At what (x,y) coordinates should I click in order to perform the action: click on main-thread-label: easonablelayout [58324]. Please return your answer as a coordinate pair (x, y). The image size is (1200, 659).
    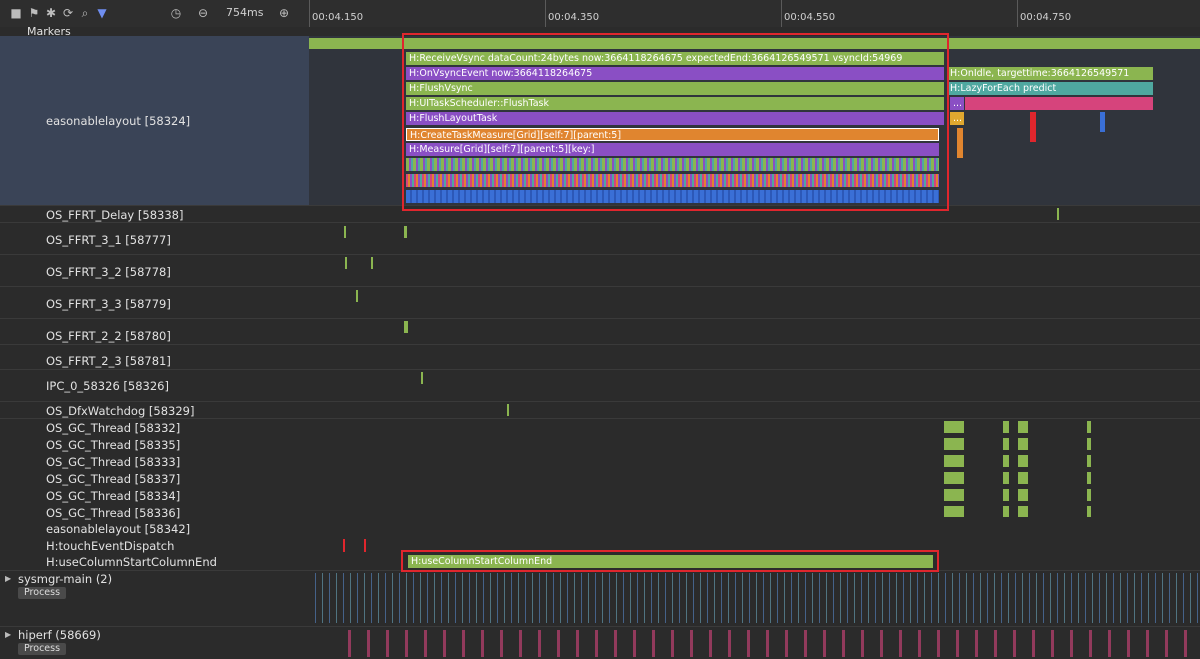
    Looking at the image, I should click on (118, 121).